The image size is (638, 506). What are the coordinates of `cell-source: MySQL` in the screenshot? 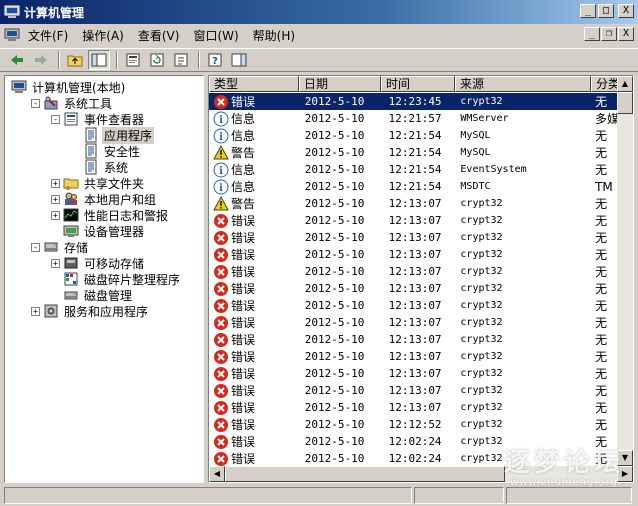 It's located at (475, 135).